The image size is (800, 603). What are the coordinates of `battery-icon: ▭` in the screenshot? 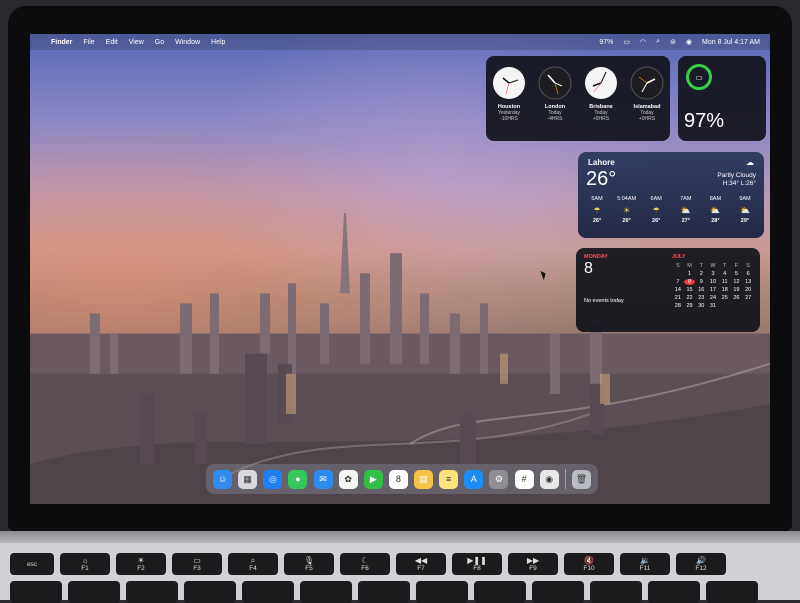 It's located at (626, 42).